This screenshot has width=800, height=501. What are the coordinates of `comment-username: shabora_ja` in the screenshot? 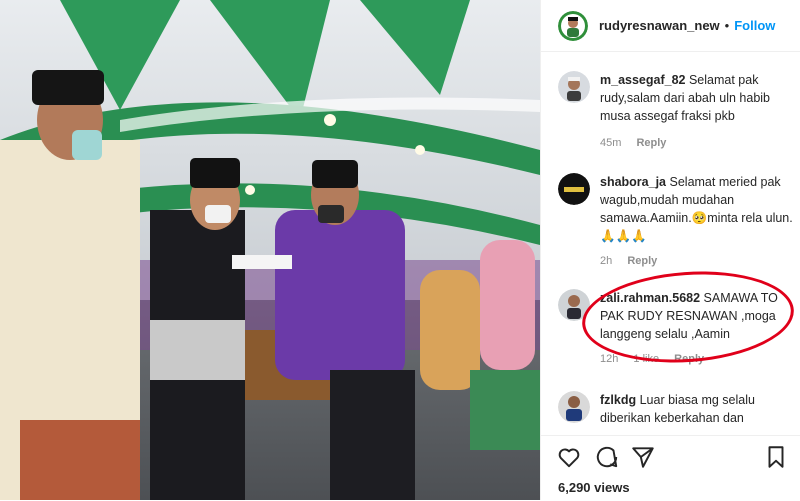 It's located at (633, 182).